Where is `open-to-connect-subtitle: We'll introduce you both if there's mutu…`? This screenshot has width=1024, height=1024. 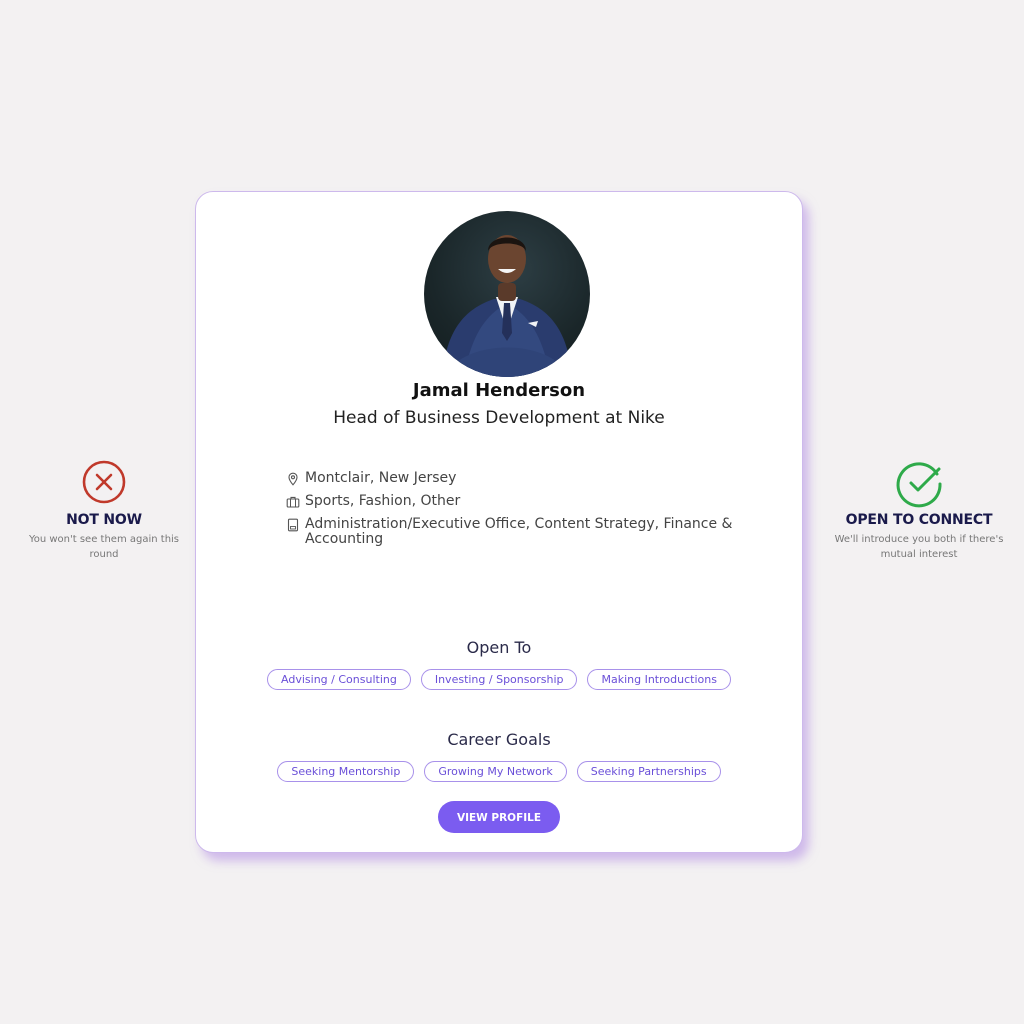 open-to-connect-subtitle: We'll introduce you both if there's mutu… is located at coordinates (919, 547).